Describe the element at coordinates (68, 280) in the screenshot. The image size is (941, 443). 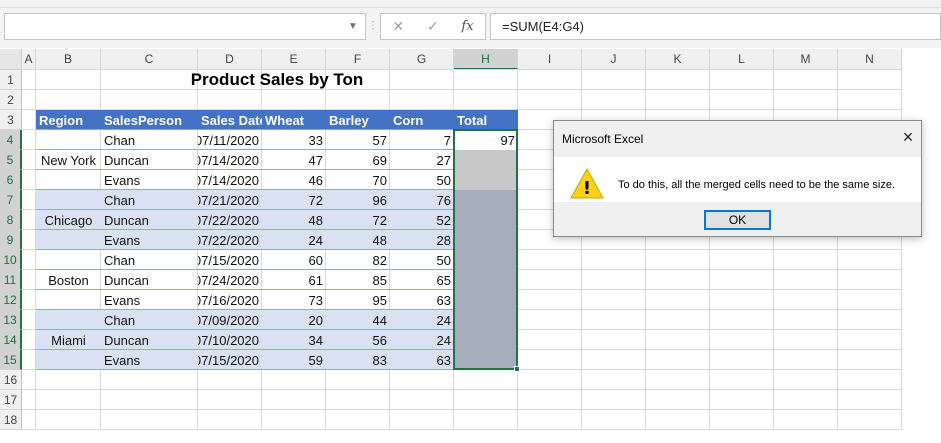
I see `region-cell: Boston` at that location.